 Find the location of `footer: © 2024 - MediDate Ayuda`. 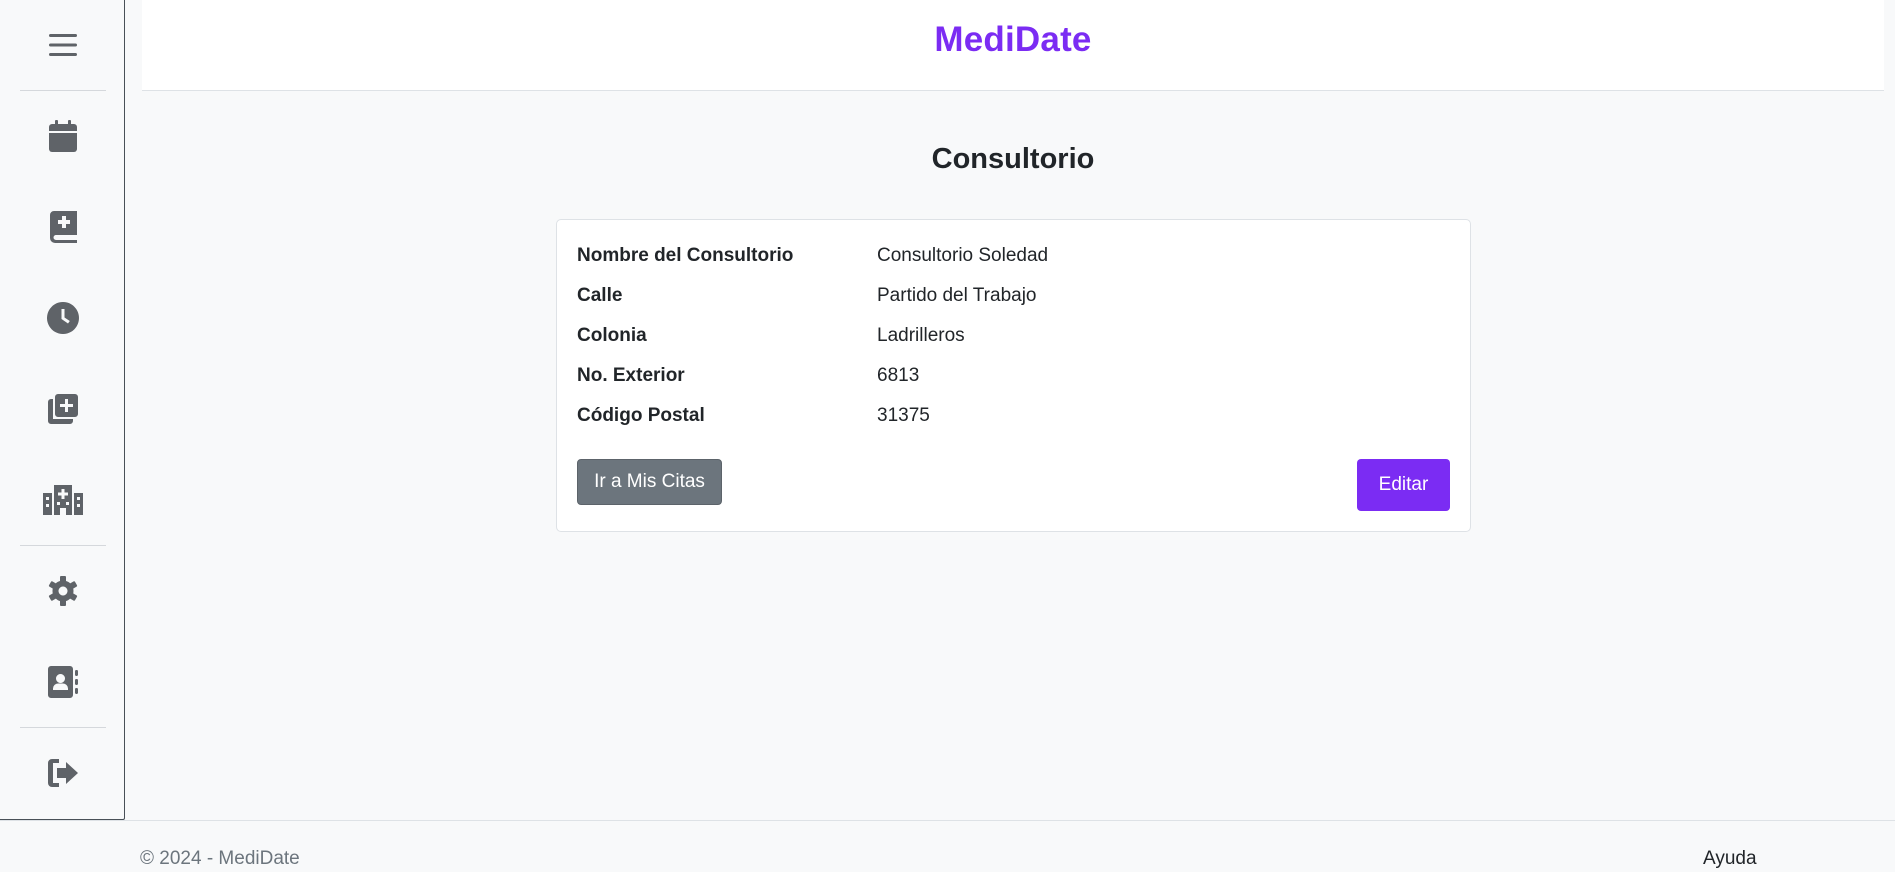

footer: © 2024 - MediDate Ayuda is located at coordinates (947, 846).